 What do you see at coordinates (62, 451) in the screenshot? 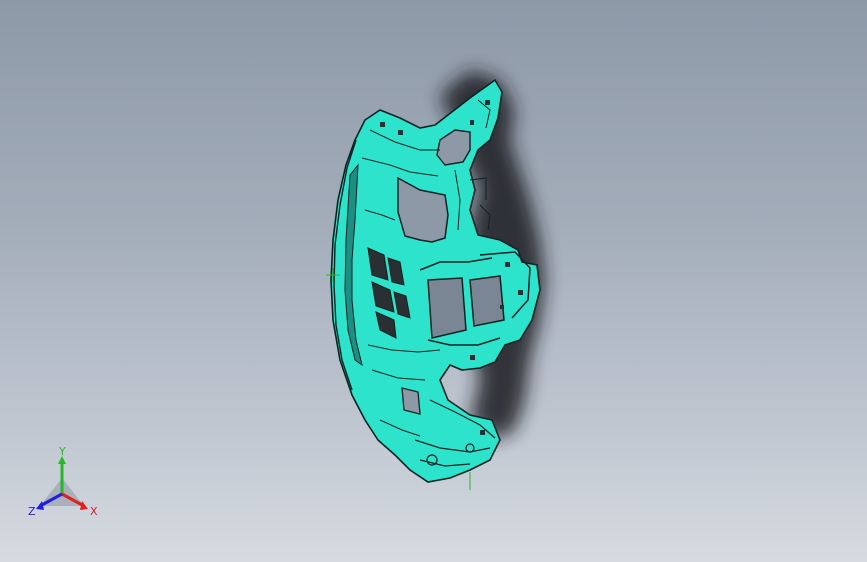
I see `triad-y-label: Y` at bounding box center [62, 451].